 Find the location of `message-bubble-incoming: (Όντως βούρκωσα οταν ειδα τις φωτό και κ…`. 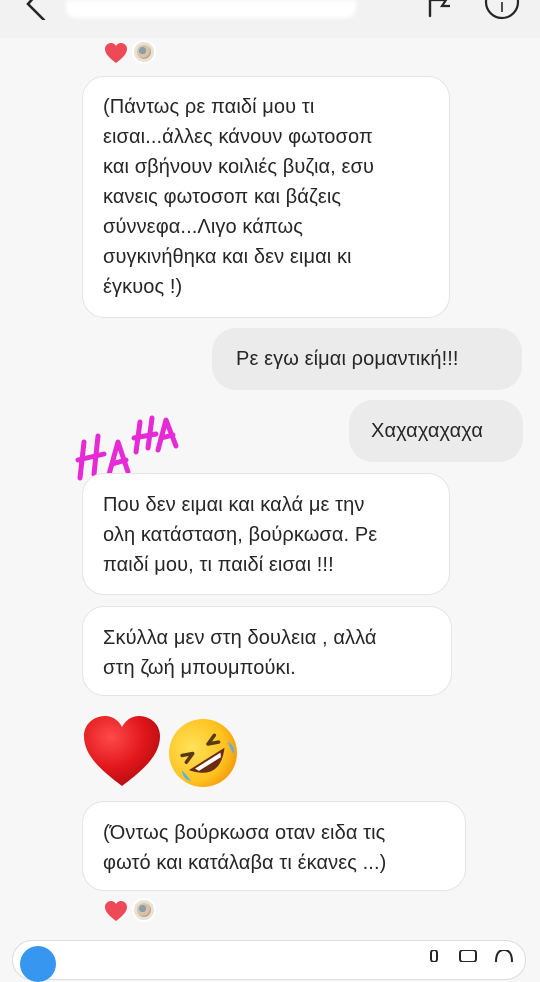

message-bubble-incoming: (Όντως βούρκωσα οταν ειδα τις φωτό και κ… is located at coordinates (274, 846).